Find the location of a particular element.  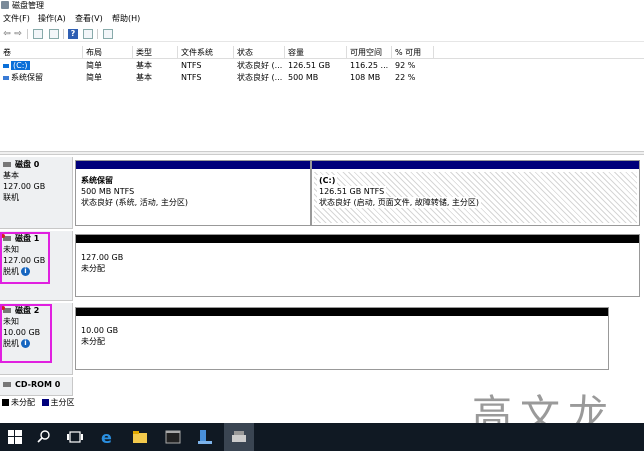

disk-icon is located at coordinates (7, 164).